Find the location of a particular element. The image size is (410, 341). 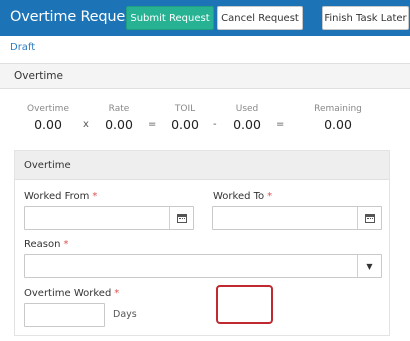

summary-remaining-value: 0.00 is located at coordinates (338, 124).